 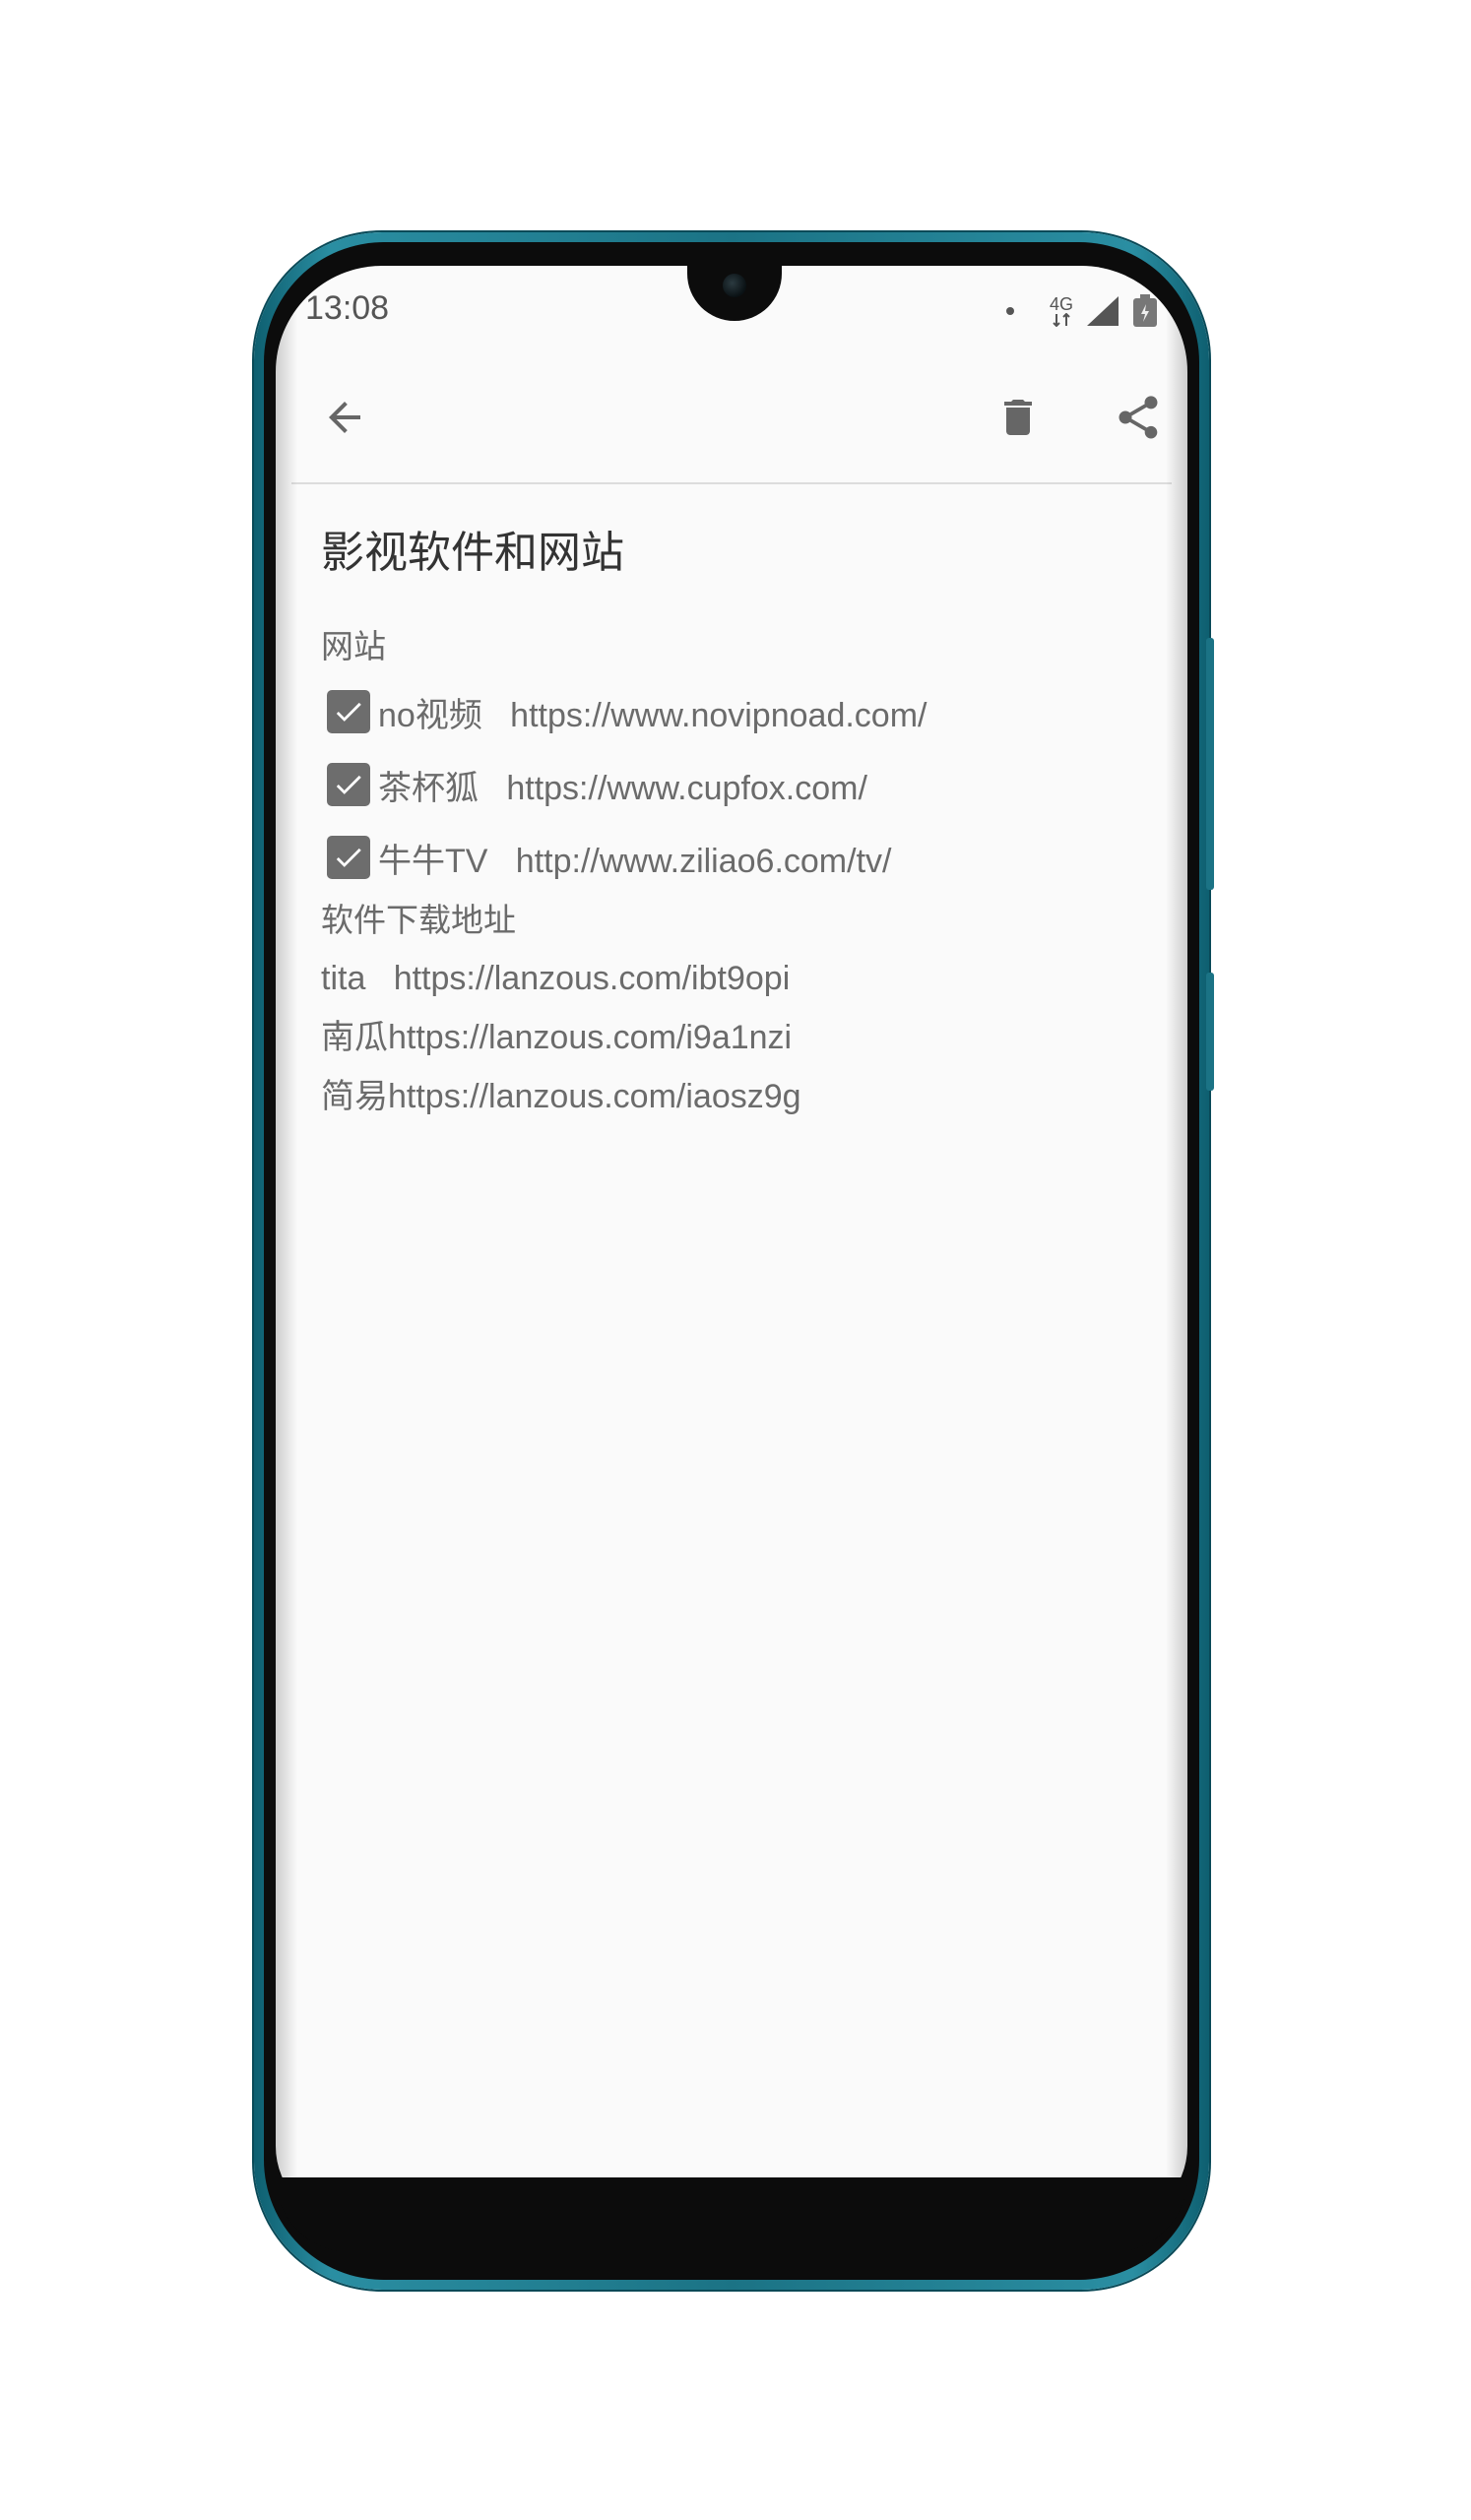 I want to click on section-heading-downloads: 软件下载地址, so click(x=418, y=920).